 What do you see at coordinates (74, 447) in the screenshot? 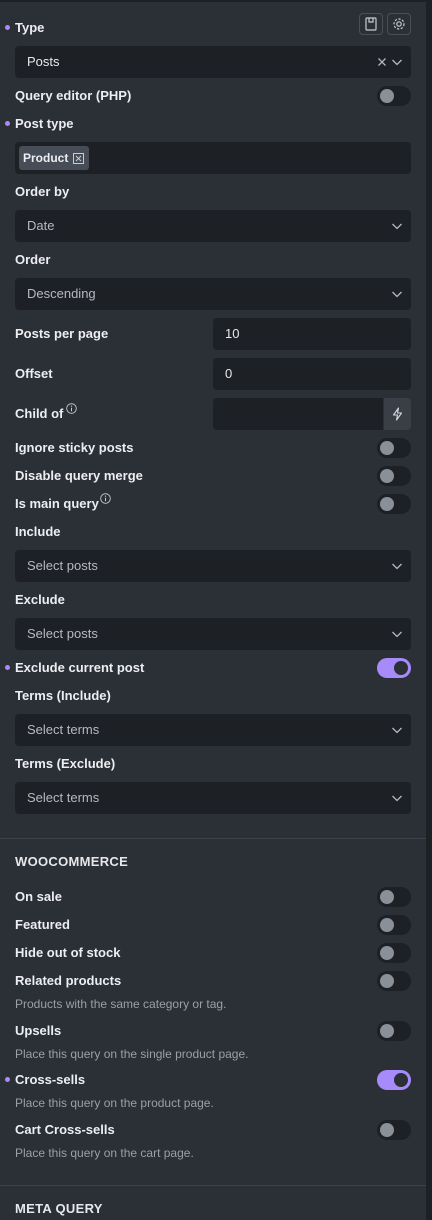
I see `ignore-sticky-label: Ignore sticky posts` at bounding box center [74, 447].